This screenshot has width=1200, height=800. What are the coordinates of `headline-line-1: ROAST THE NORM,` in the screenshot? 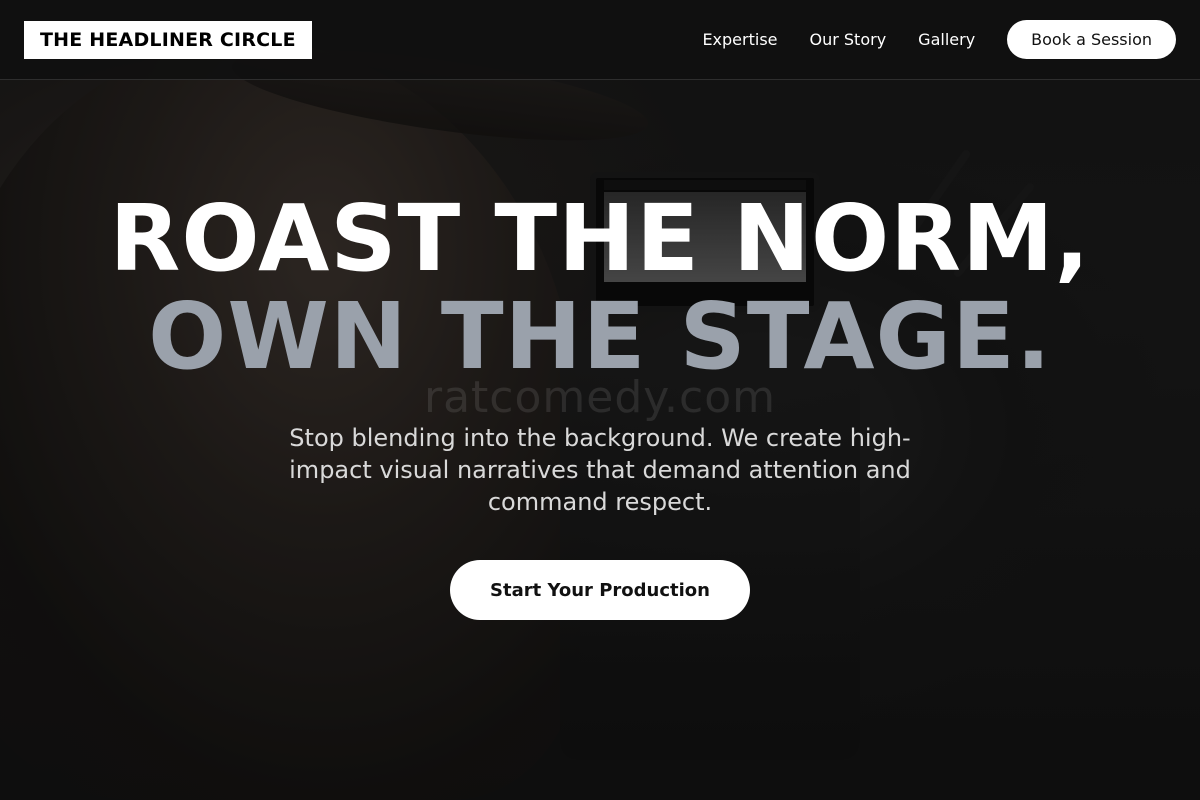 It's located at (600, 238).